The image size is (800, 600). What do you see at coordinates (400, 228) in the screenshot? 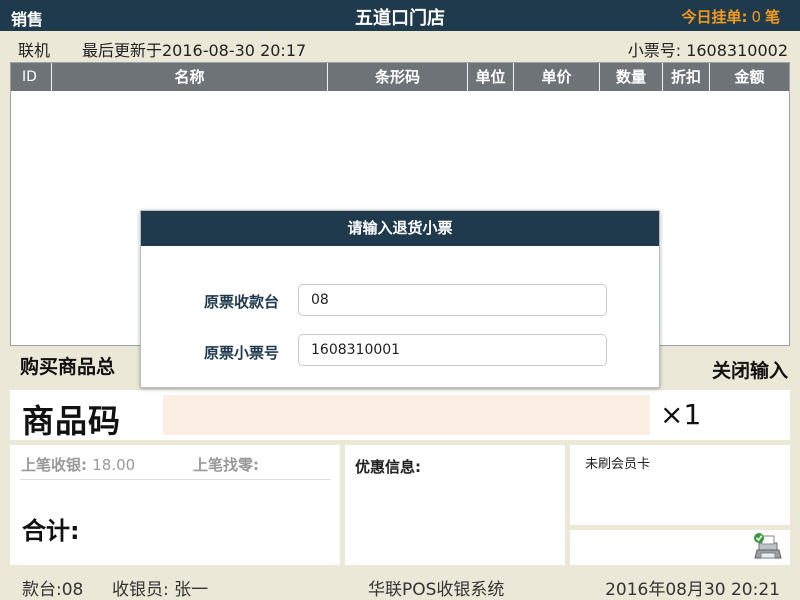
I see `dialog-title: 请输入退货小票` at bounding box center [400, 228].